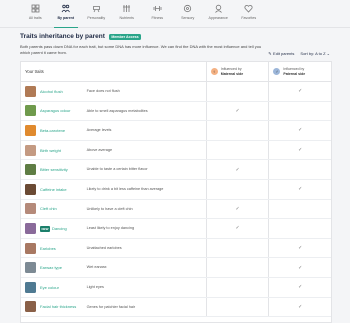 The height and width of the screenshot is (323, 350). I want to click on trait-link: Caffeine intake, so click(53, 189).